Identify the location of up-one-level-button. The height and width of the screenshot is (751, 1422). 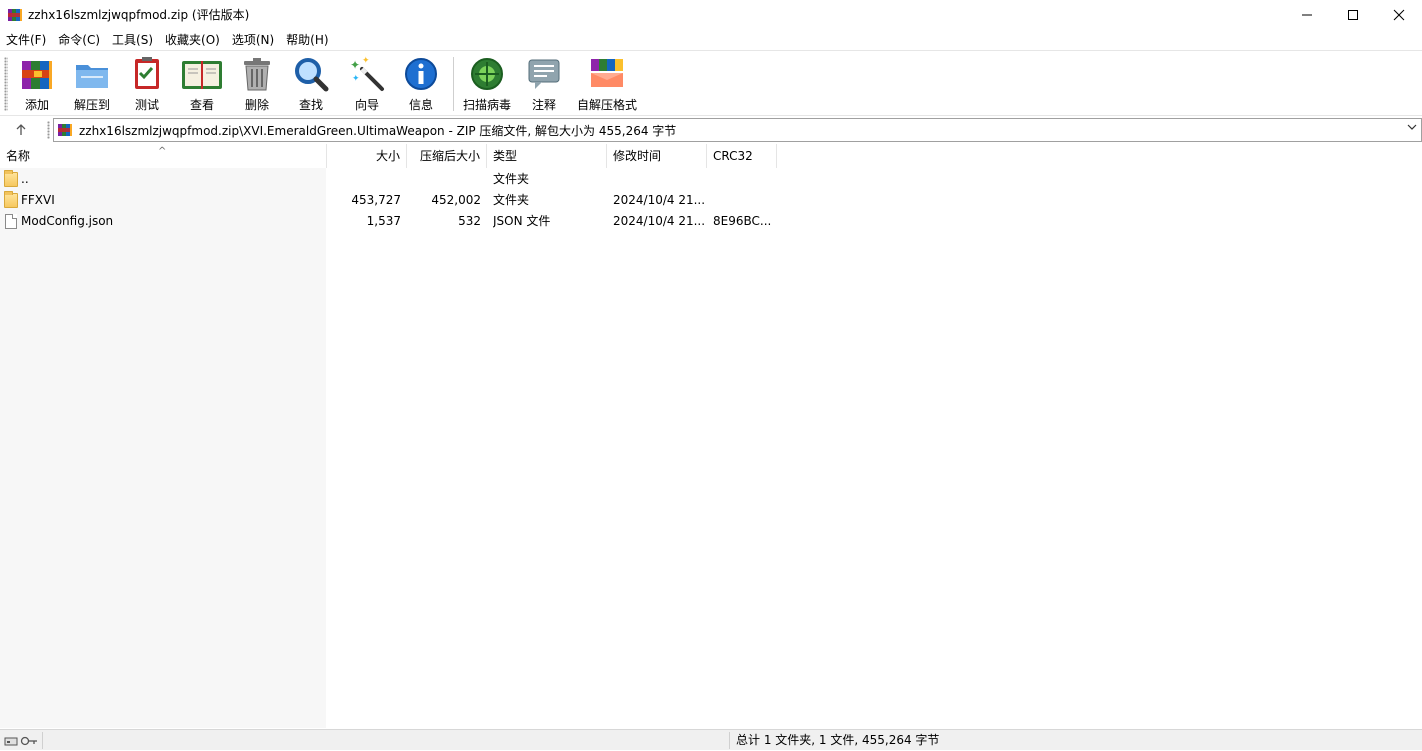
(21, 130).